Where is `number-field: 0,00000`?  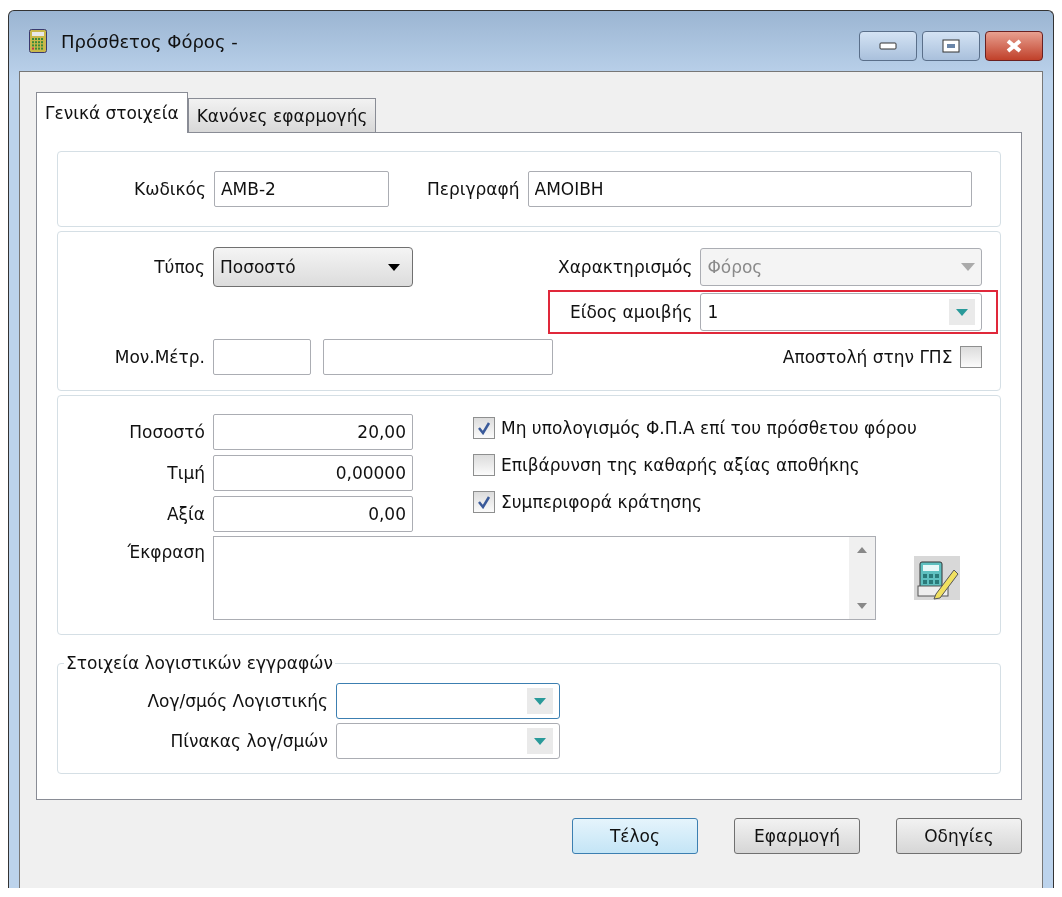
number-field: 0,00000 is located at coordinates (313, 473).